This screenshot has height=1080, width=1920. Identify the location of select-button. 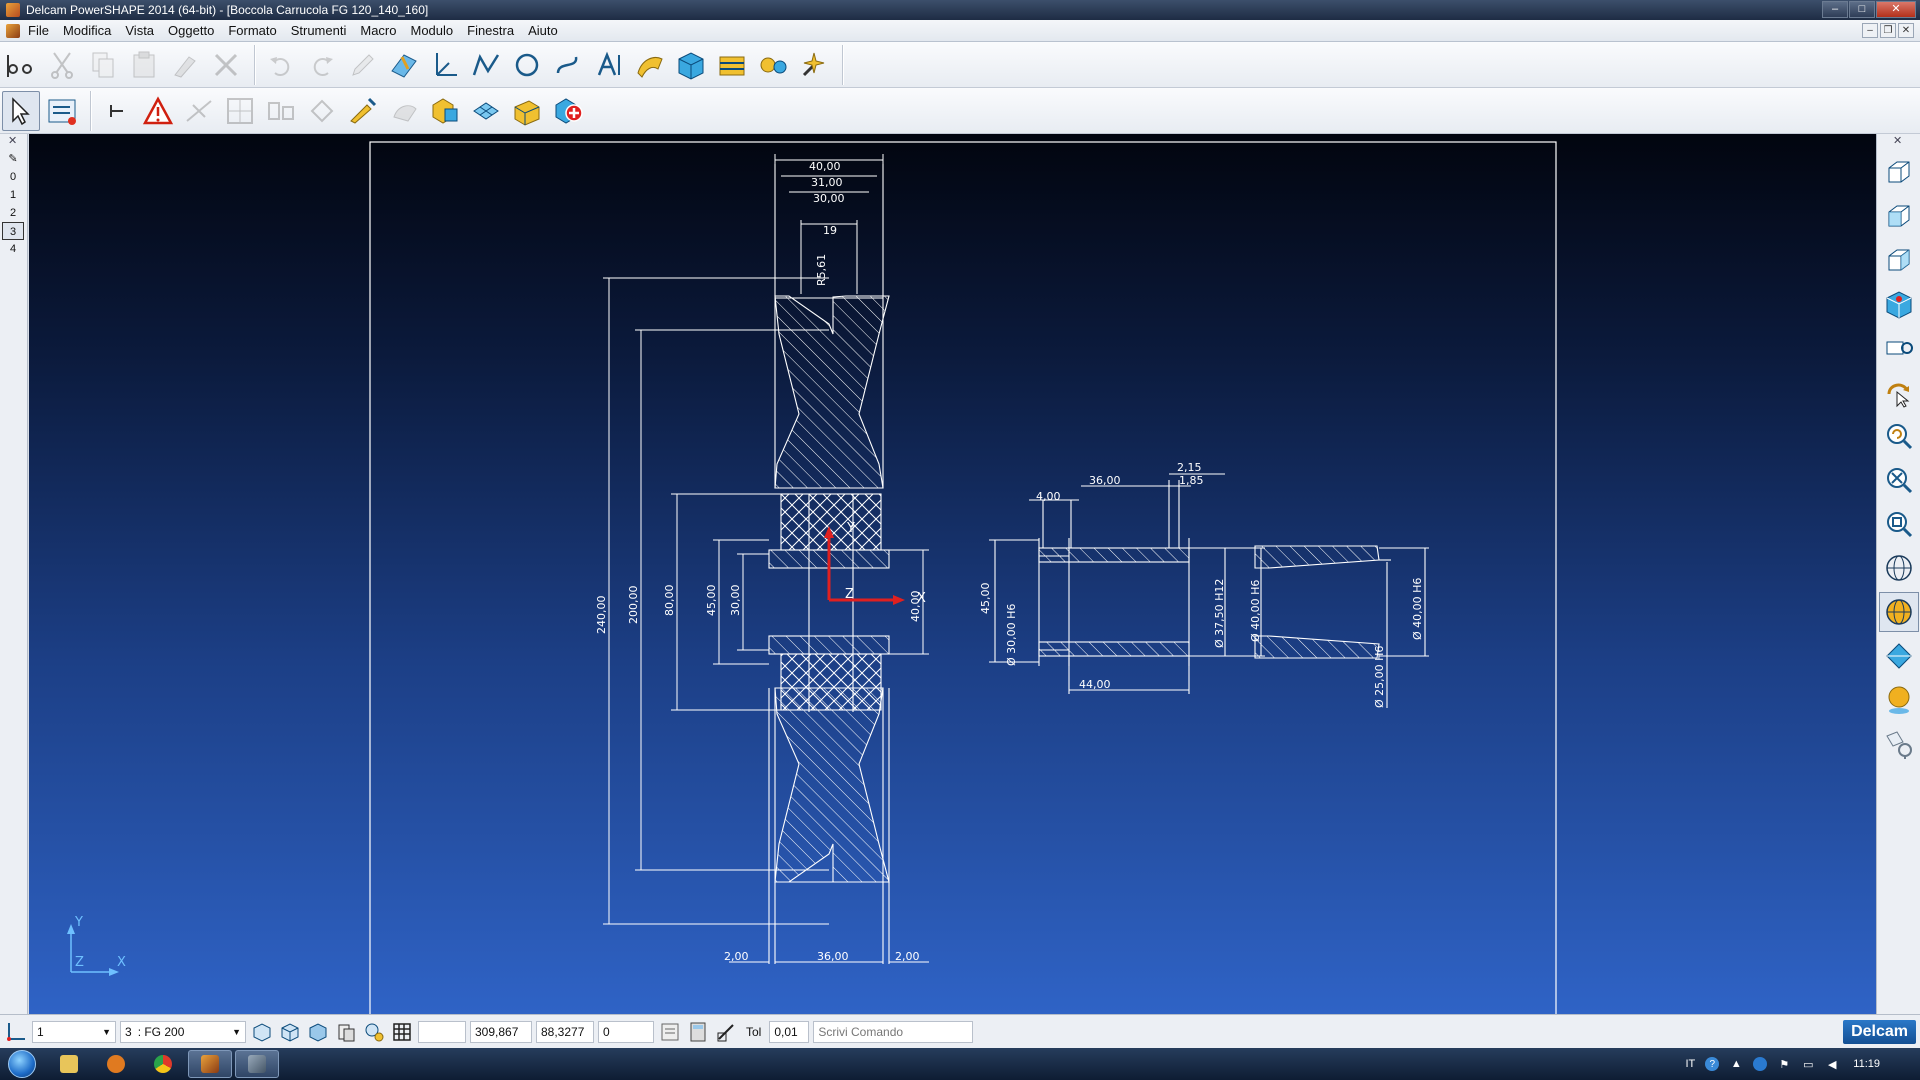
(21, 110).